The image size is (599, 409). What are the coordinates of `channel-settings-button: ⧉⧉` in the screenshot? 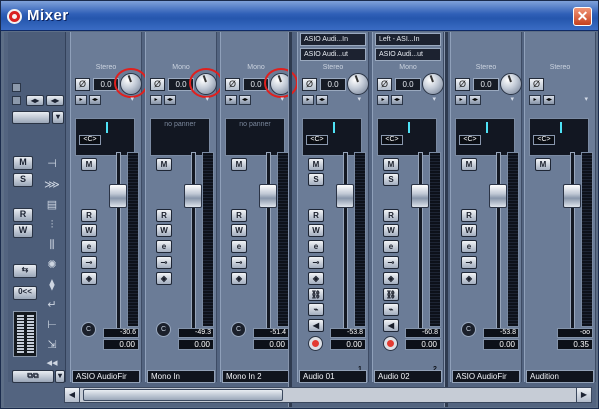 It's located at (33, 376).